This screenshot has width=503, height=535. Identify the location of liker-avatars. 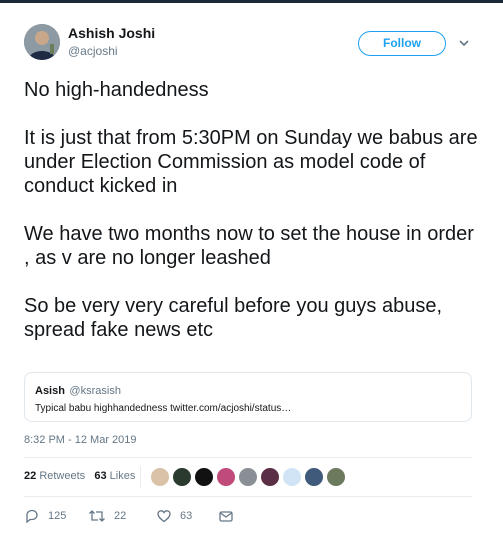
(249, 477).